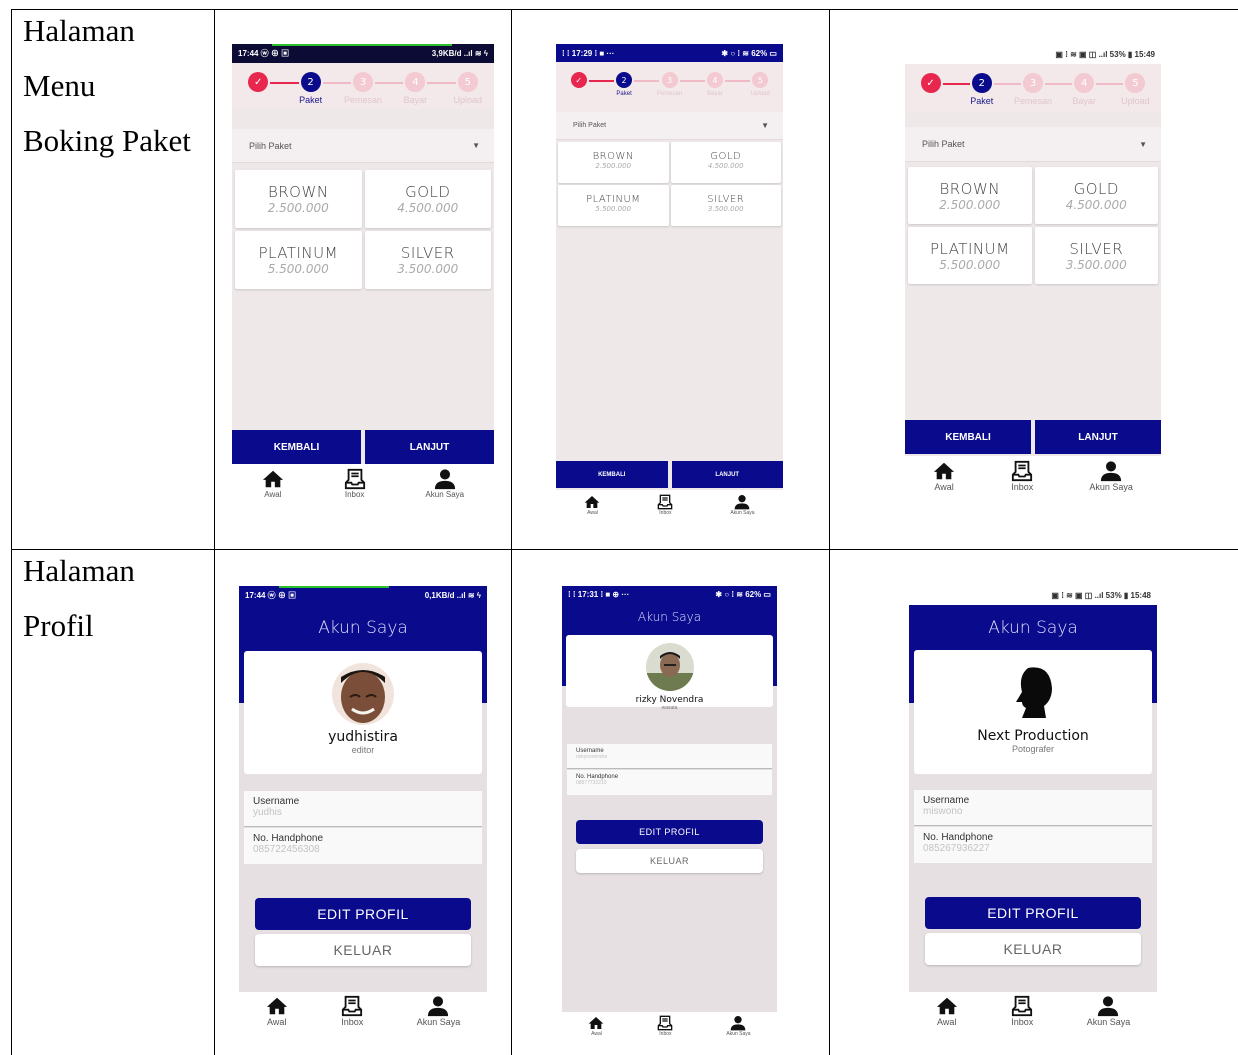 This screenshot has width=1238, height=1055. Describe the element at coordinates (59, 85) in the screenshot. I see `row-label-line: Menu` at that location.